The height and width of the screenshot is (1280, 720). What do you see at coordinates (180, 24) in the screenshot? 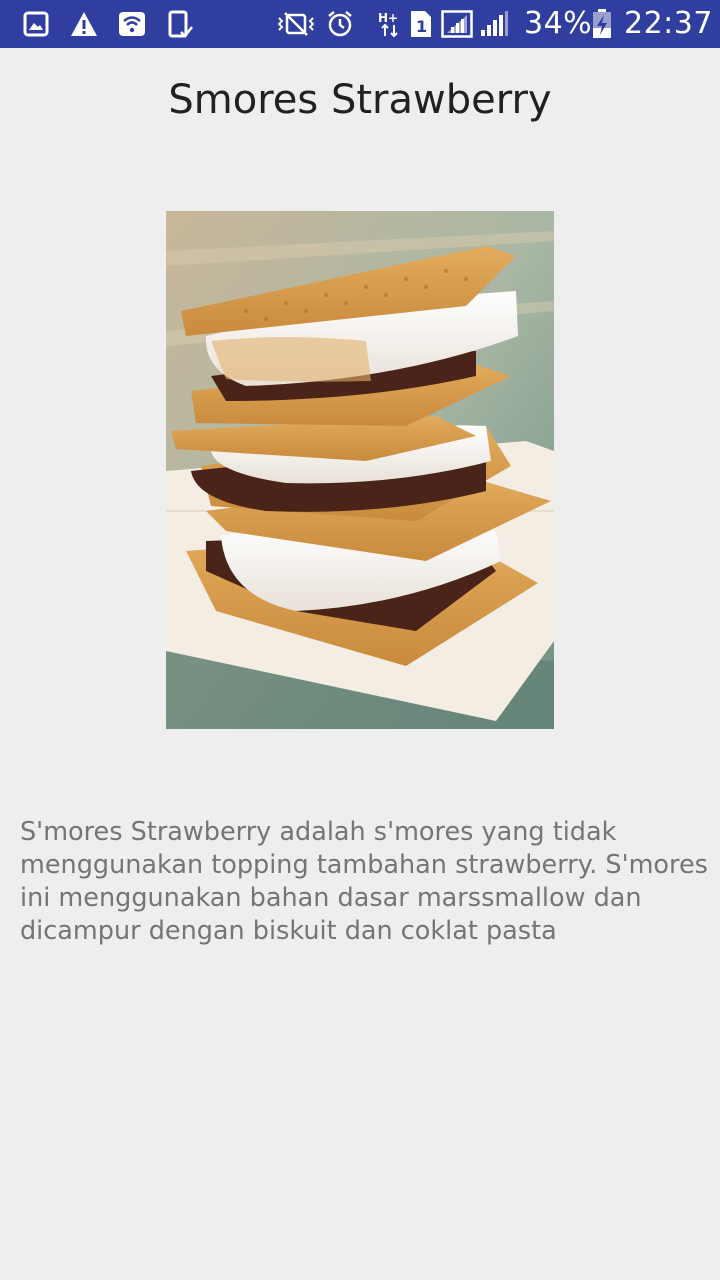
I see `phone-screen-icon` at bounding box center [180, 24].